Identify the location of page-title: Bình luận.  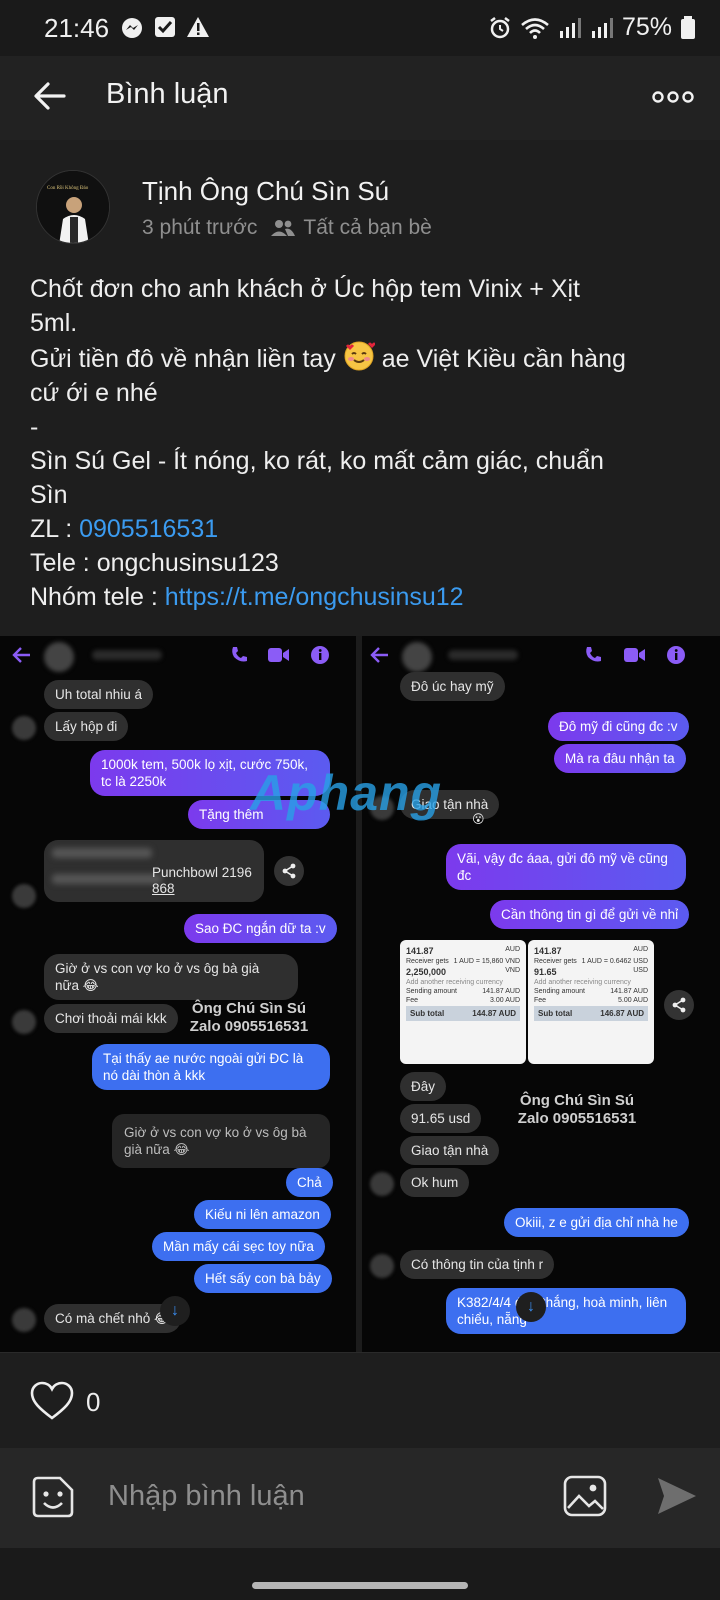
(167, 94).